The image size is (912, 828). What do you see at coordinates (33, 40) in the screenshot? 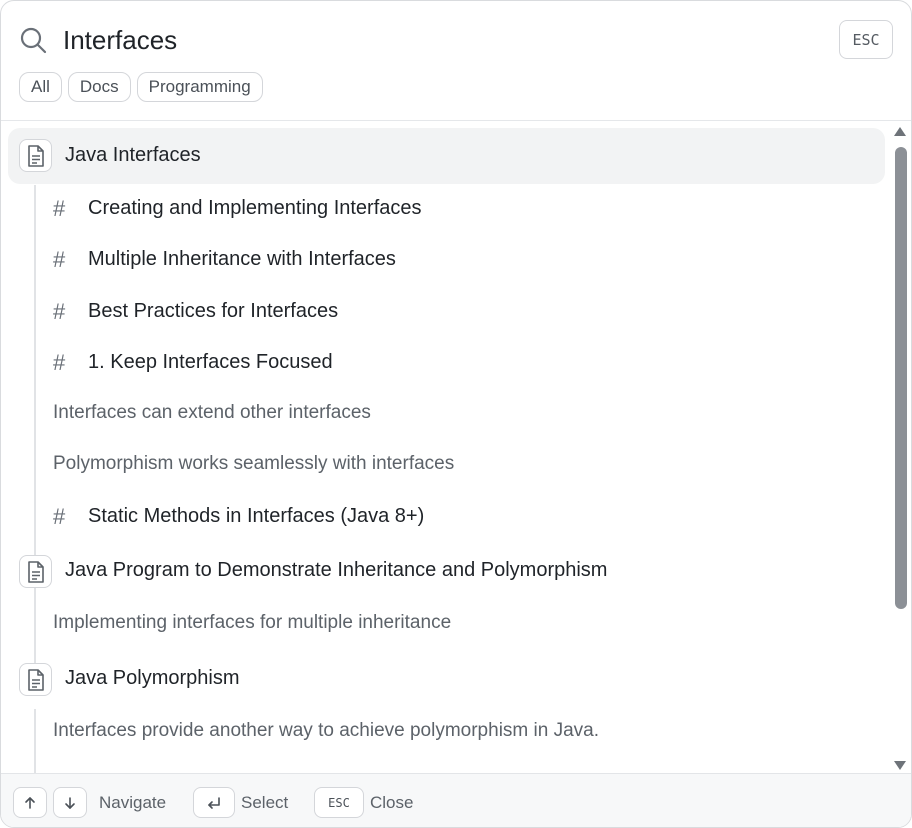
I see `search-icon` at bounding box center [33, 40].